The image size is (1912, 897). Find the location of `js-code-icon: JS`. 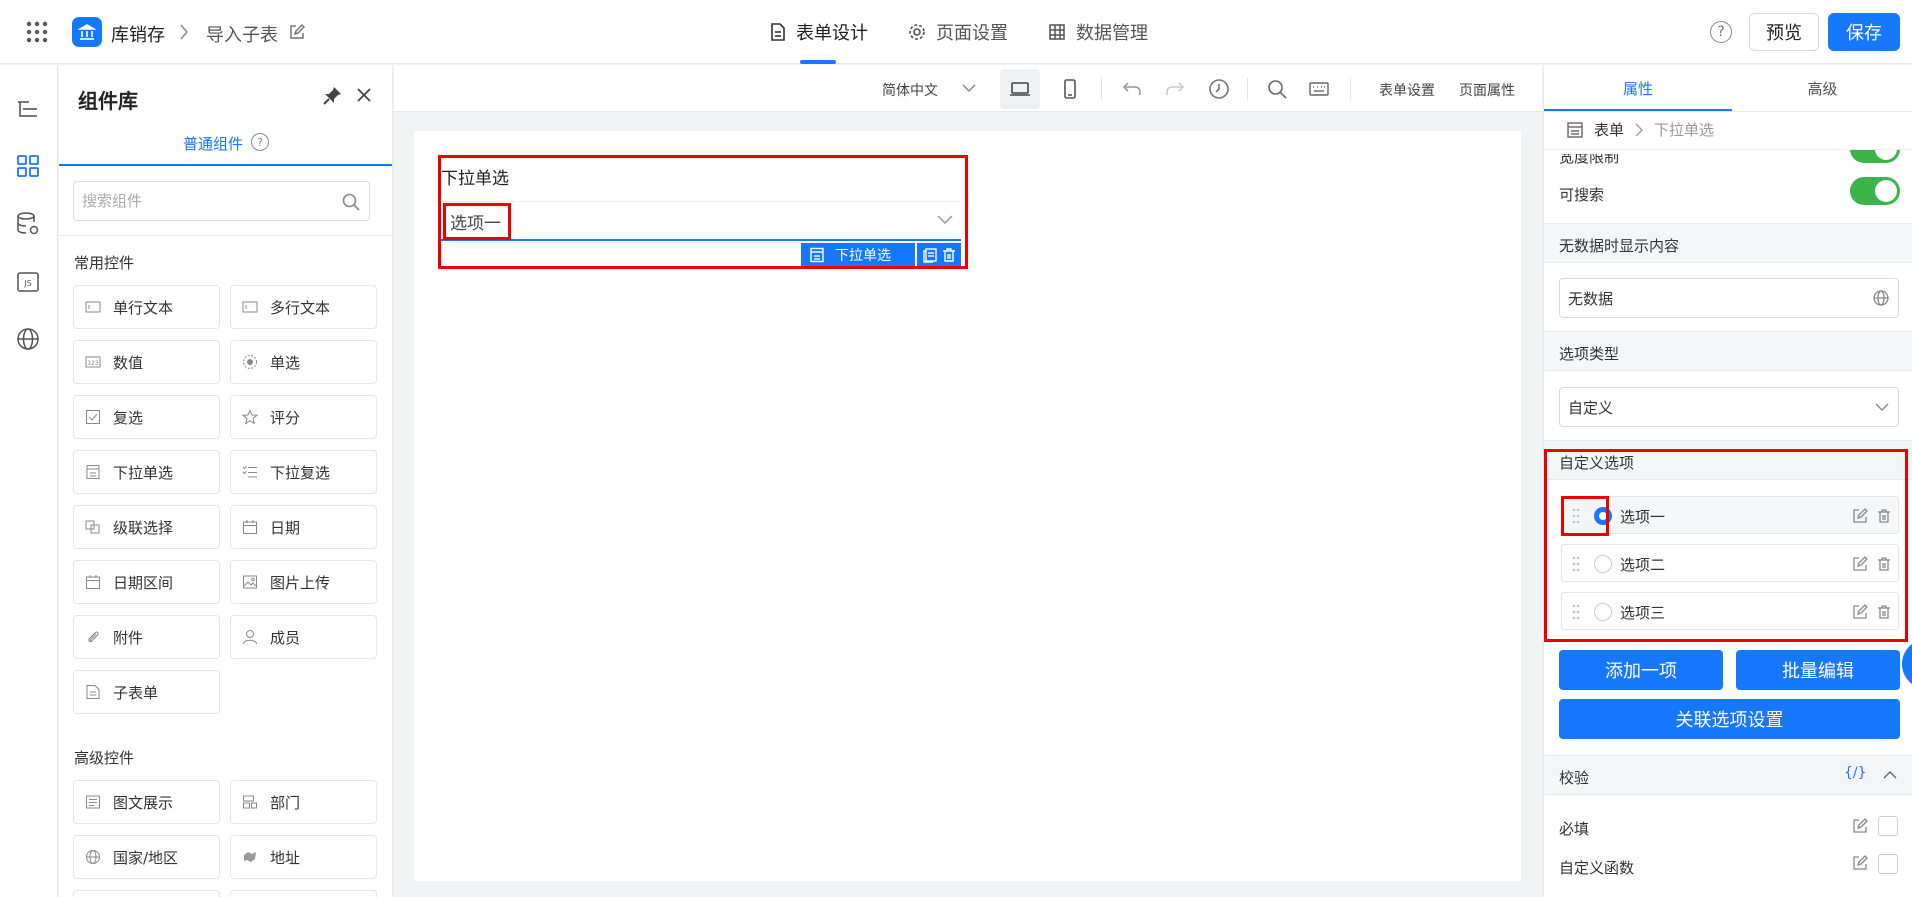

js-code-icon: JS is located at coordinates (28, 282).